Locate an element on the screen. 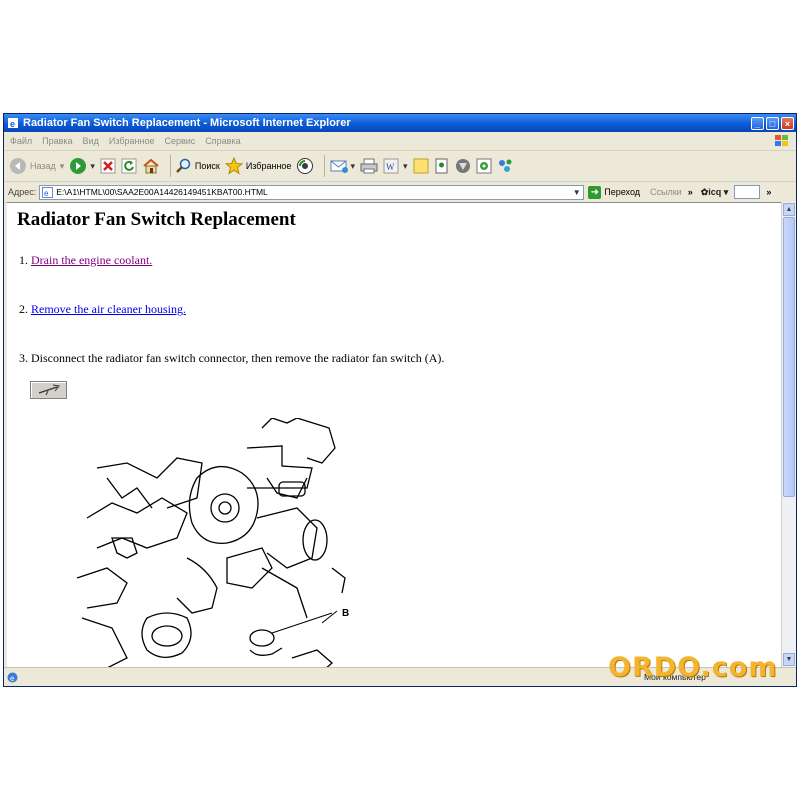 The height and width of the screenshot is (800, 800). icq-button: ✿icq ▾ is located at coordinates (715, 192).